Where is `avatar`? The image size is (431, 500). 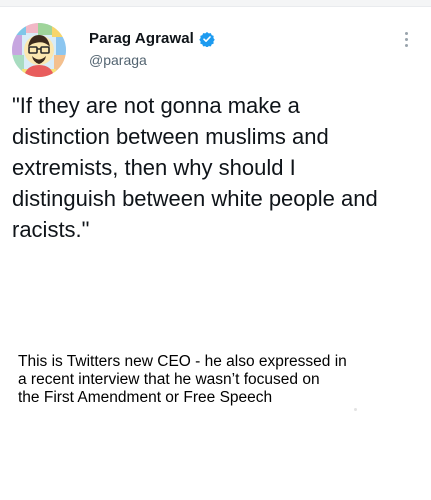 avatar is located at coordinates (39, 50).